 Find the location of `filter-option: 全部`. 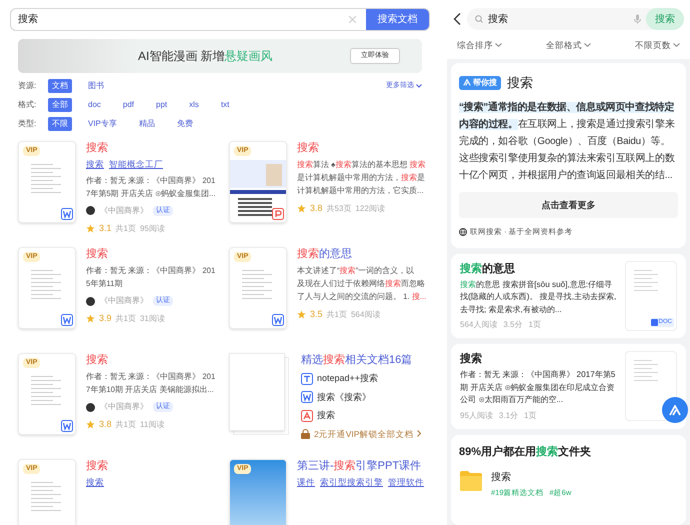

filter-option: 全部 is located at coordinates (60, 105).